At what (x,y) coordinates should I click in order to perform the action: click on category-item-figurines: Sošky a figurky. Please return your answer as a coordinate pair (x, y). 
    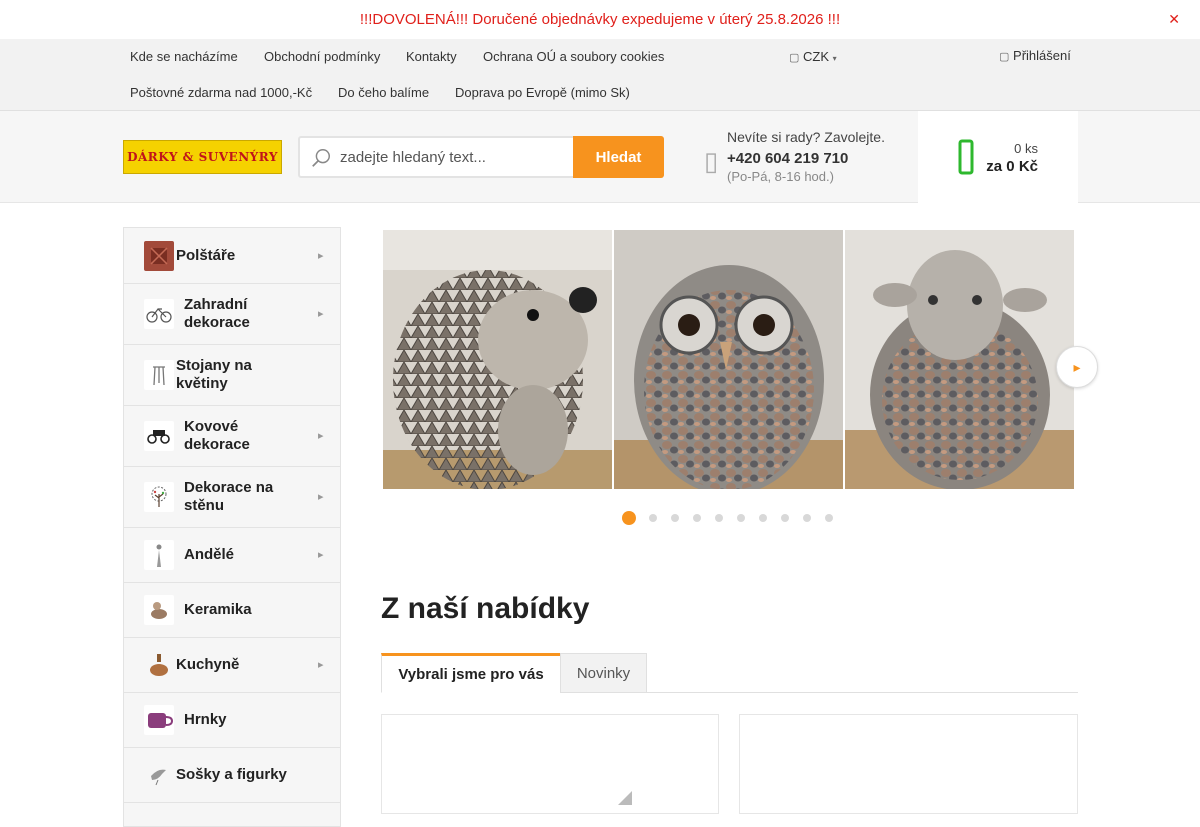
    Looking at the image, I should click on (232, 775).